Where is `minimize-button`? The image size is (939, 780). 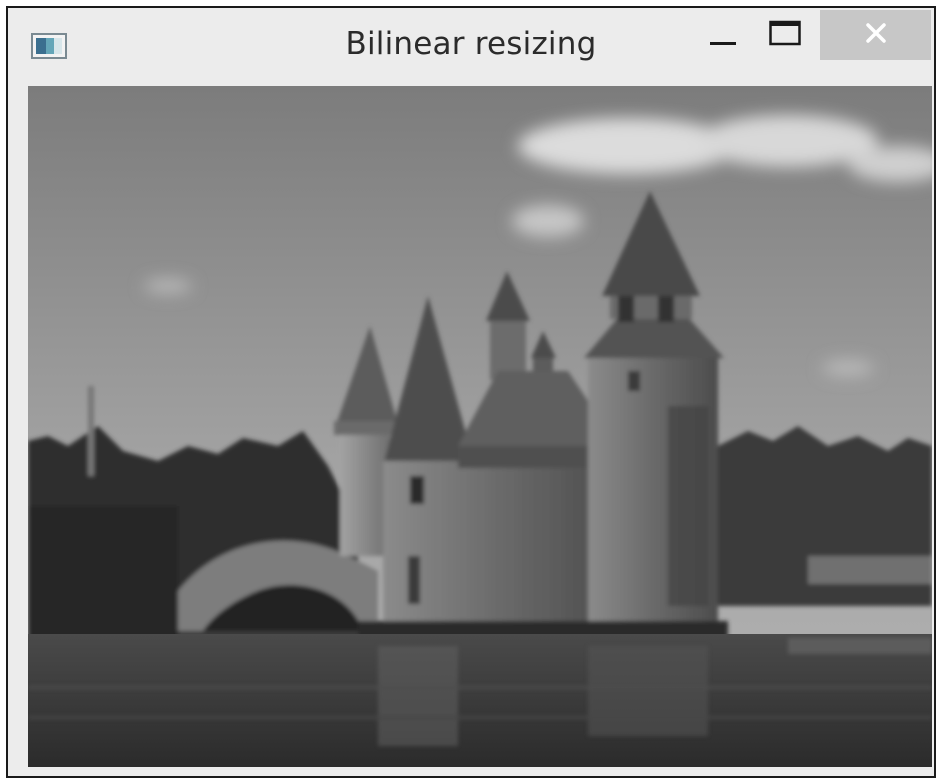
minimize-button is located at coordinates (723, 35).